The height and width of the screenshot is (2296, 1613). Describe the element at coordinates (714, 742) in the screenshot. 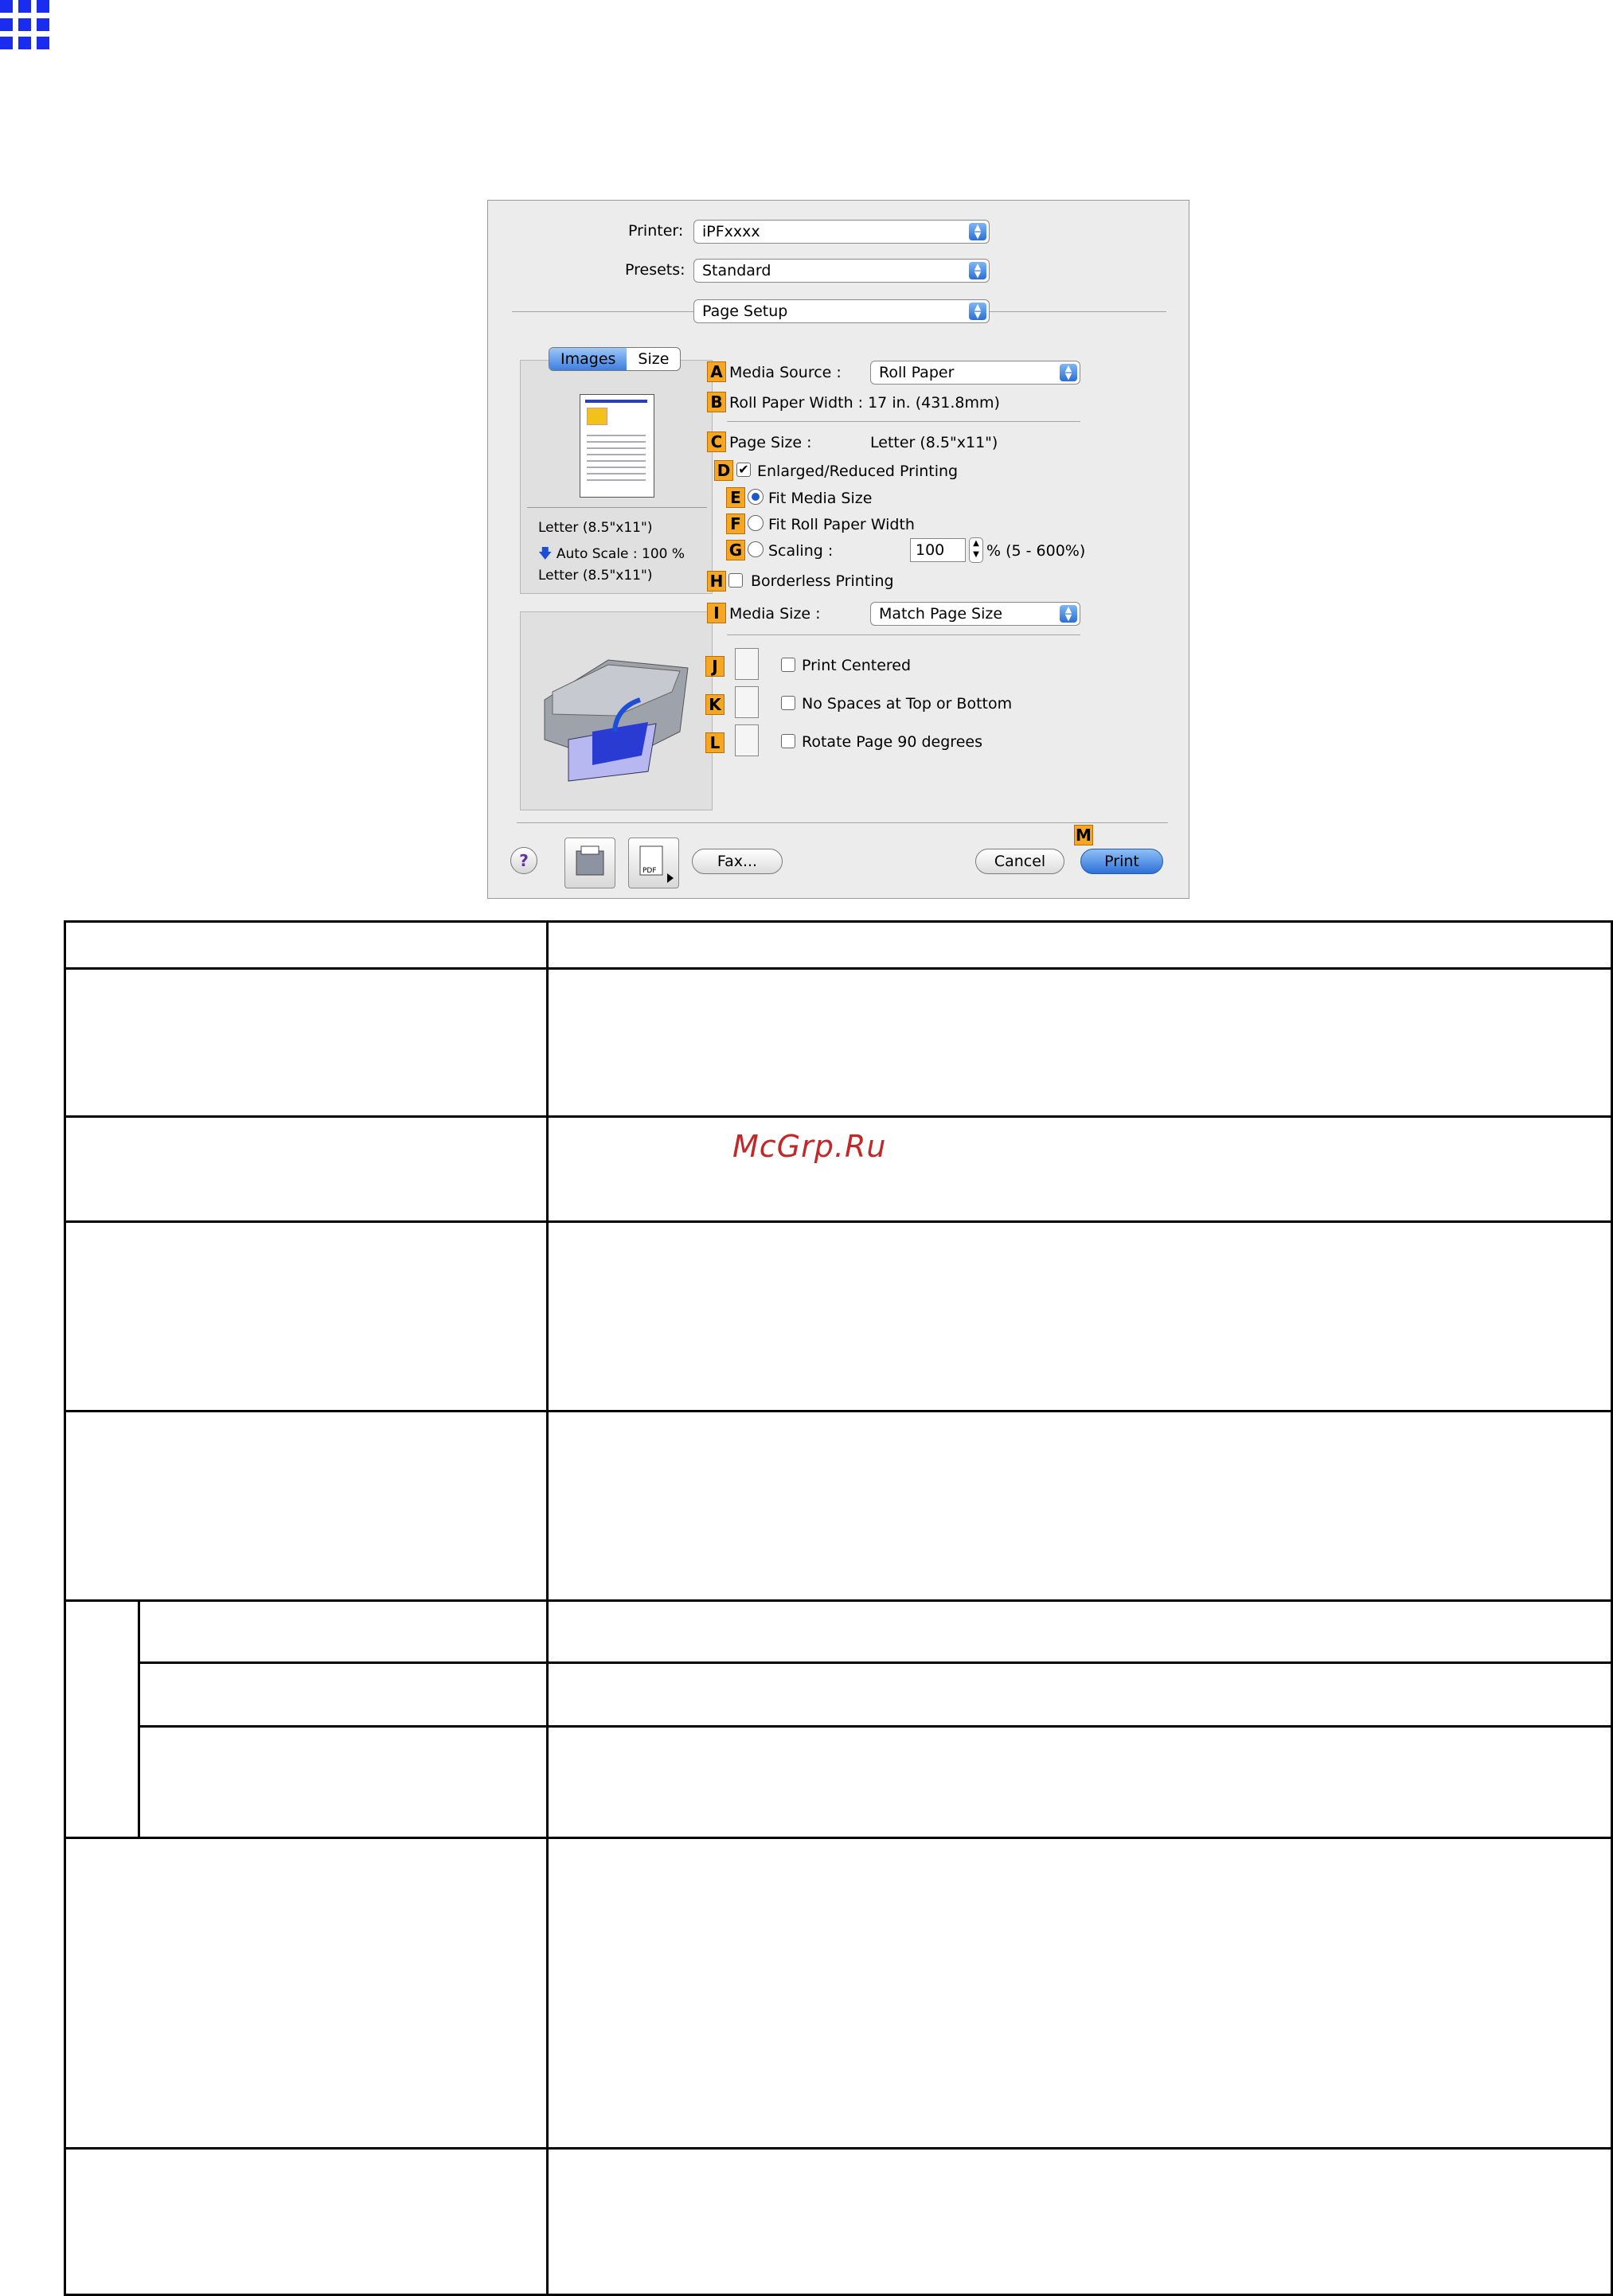

I see `marker-l: L` at that location.